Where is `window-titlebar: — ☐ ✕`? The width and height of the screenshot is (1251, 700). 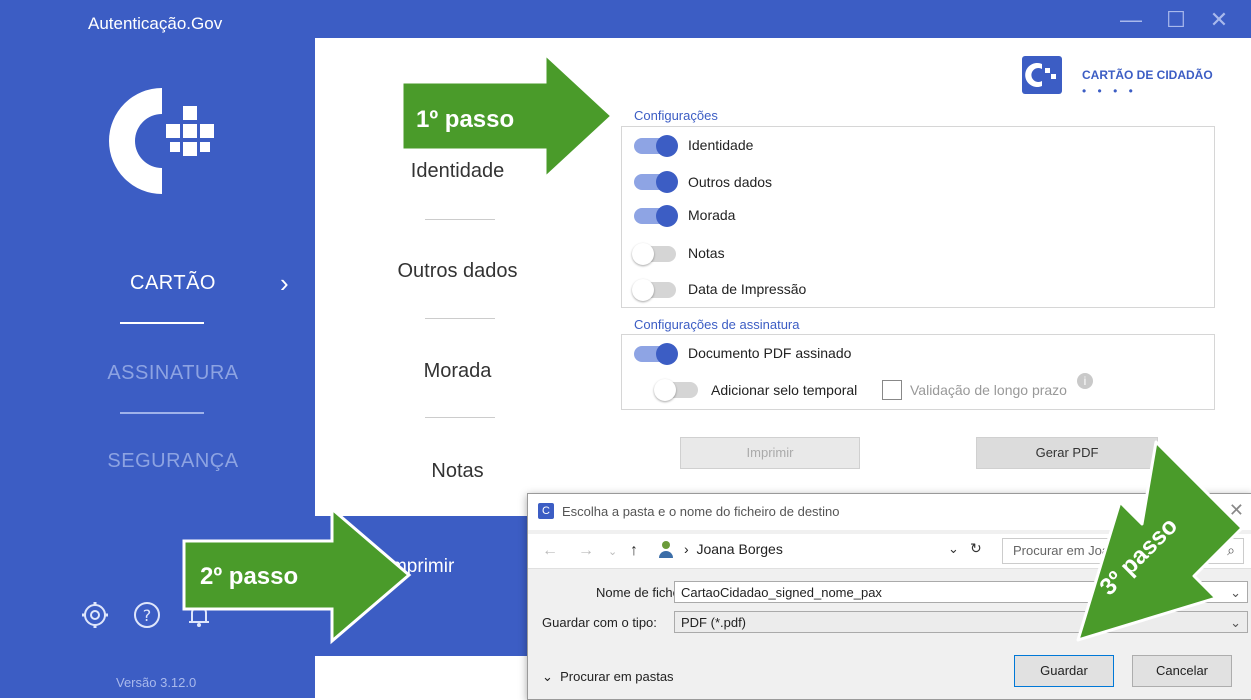
window-titlebar: — ☐ ✕ is located at coordinates (783, 19).